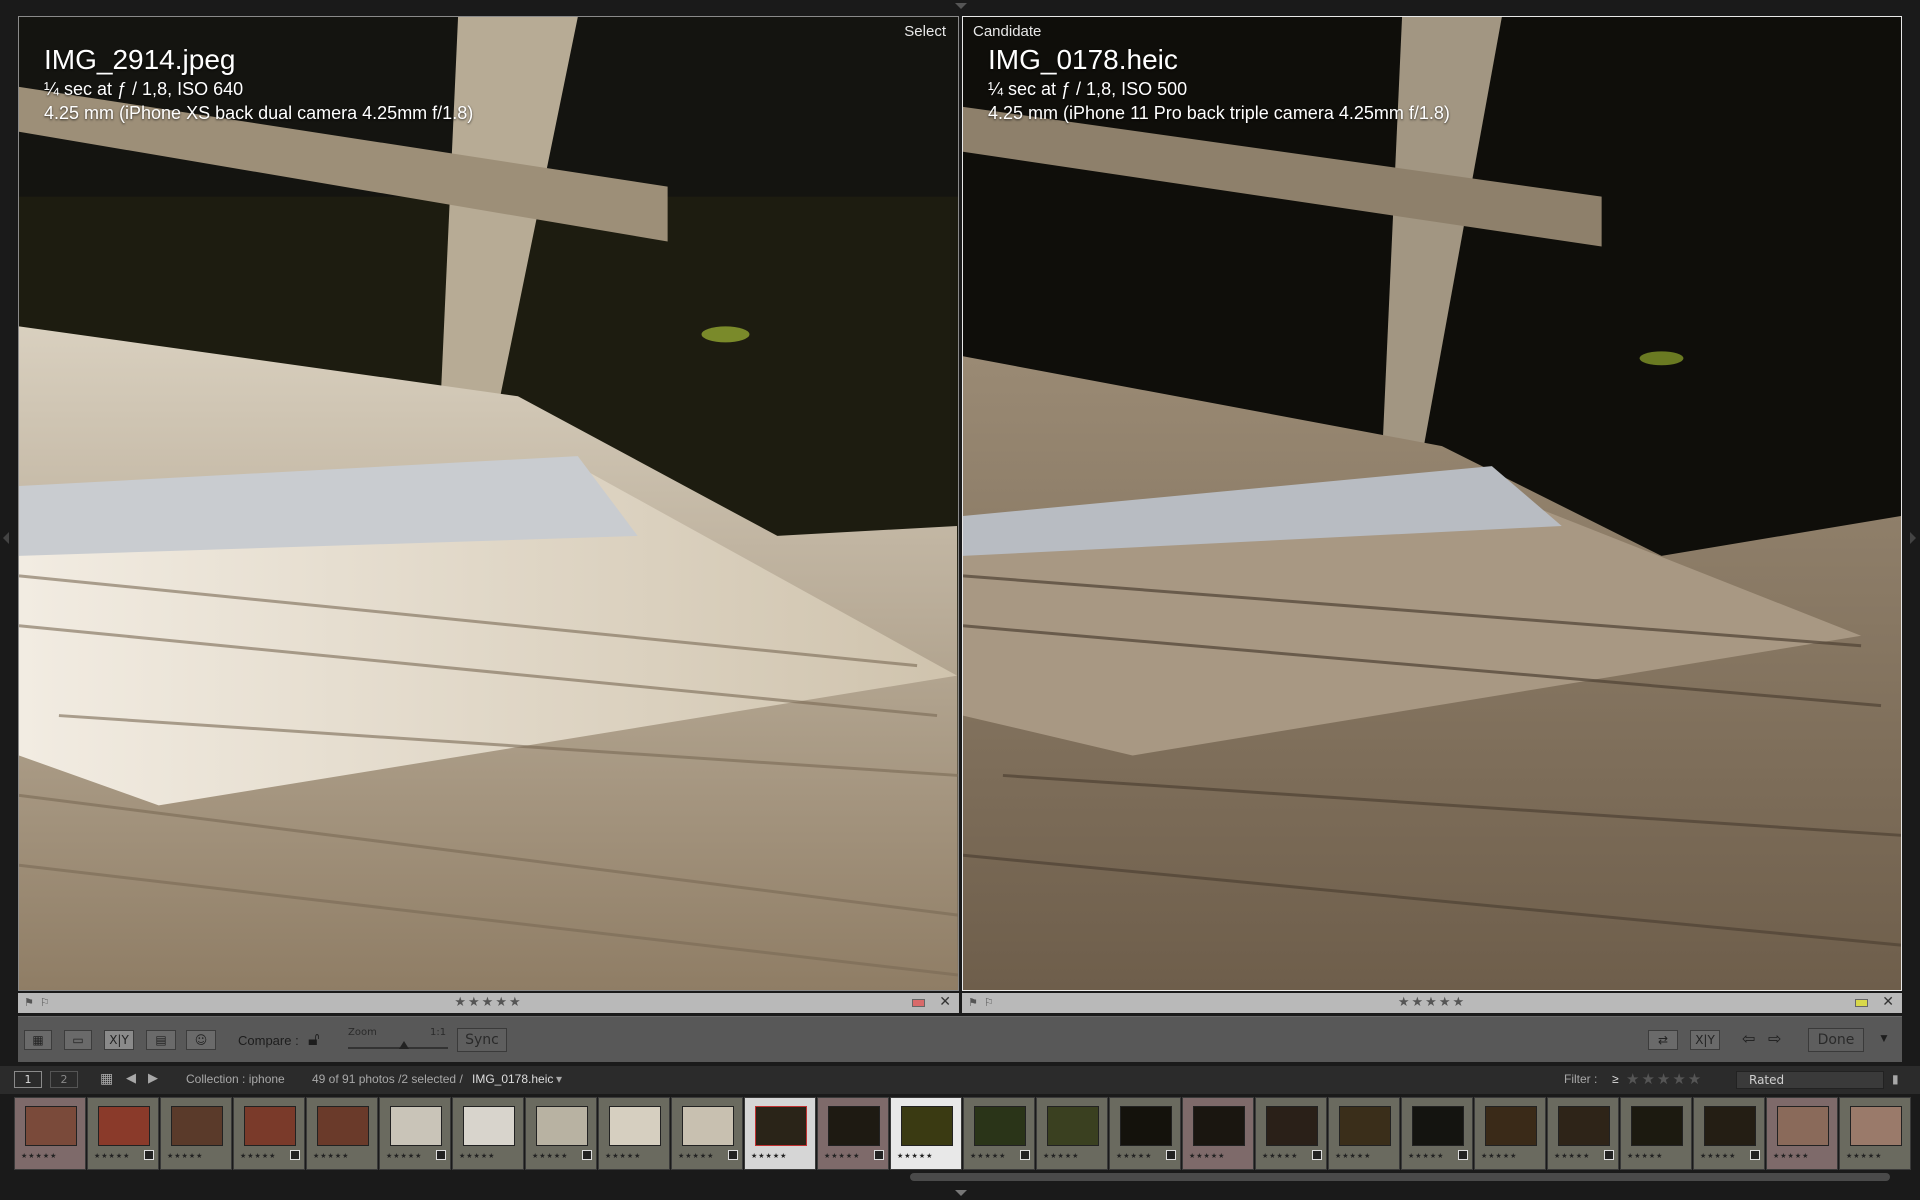  I want to click on zoom-slider-thumb, so click(404, 1045).